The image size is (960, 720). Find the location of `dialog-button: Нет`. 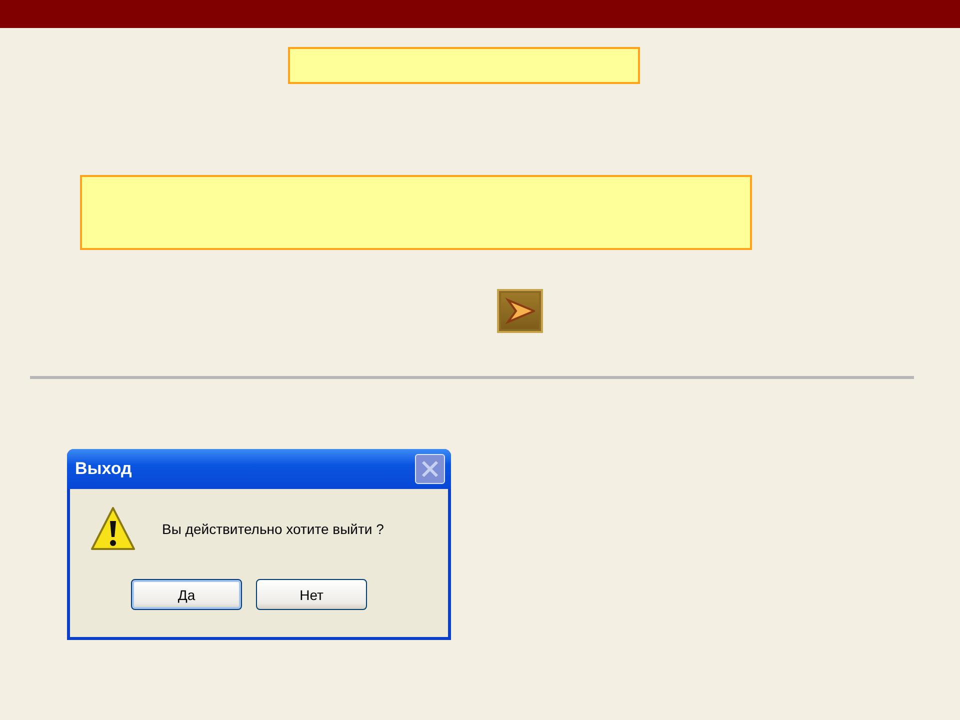

dialog-button: Нет is located at coordinates (311, 594).